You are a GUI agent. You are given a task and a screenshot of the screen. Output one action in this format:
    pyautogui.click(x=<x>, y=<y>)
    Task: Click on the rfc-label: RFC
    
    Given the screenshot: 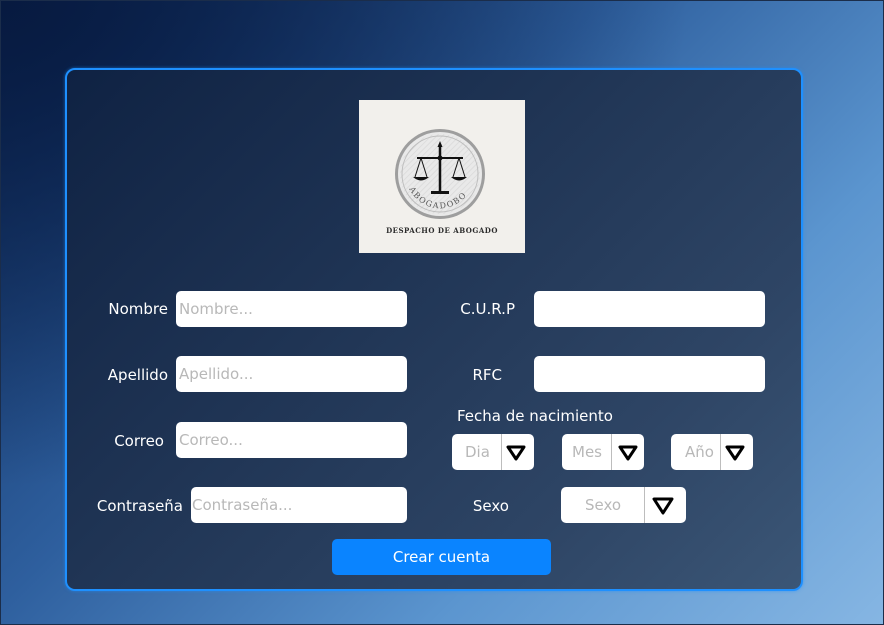 What is the action you would take?
    pyautogui.click(x=487, y=375)
    